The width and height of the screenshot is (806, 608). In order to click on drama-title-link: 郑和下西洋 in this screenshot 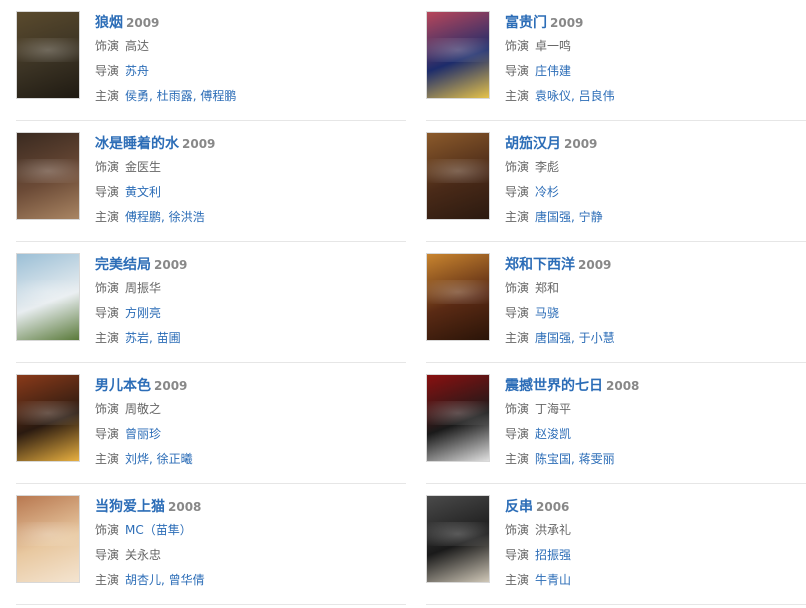, I will do `click(540, 265)`.